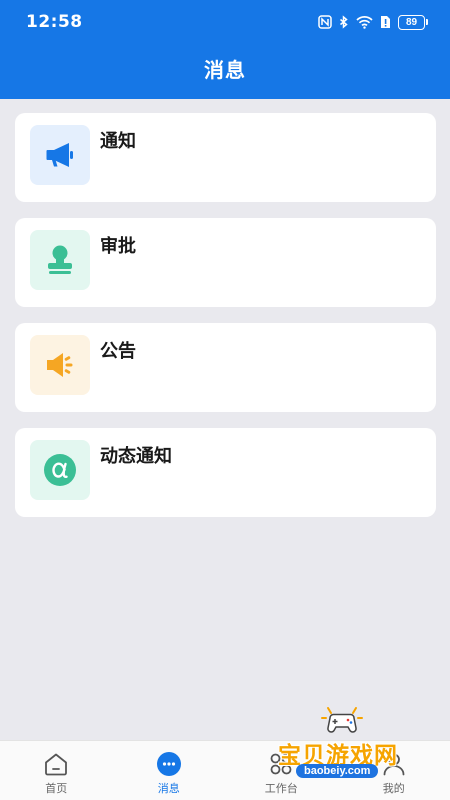 The width and height of the screenshot is (450, 800). I want to click on gamepad-icon, so click(342, 723).